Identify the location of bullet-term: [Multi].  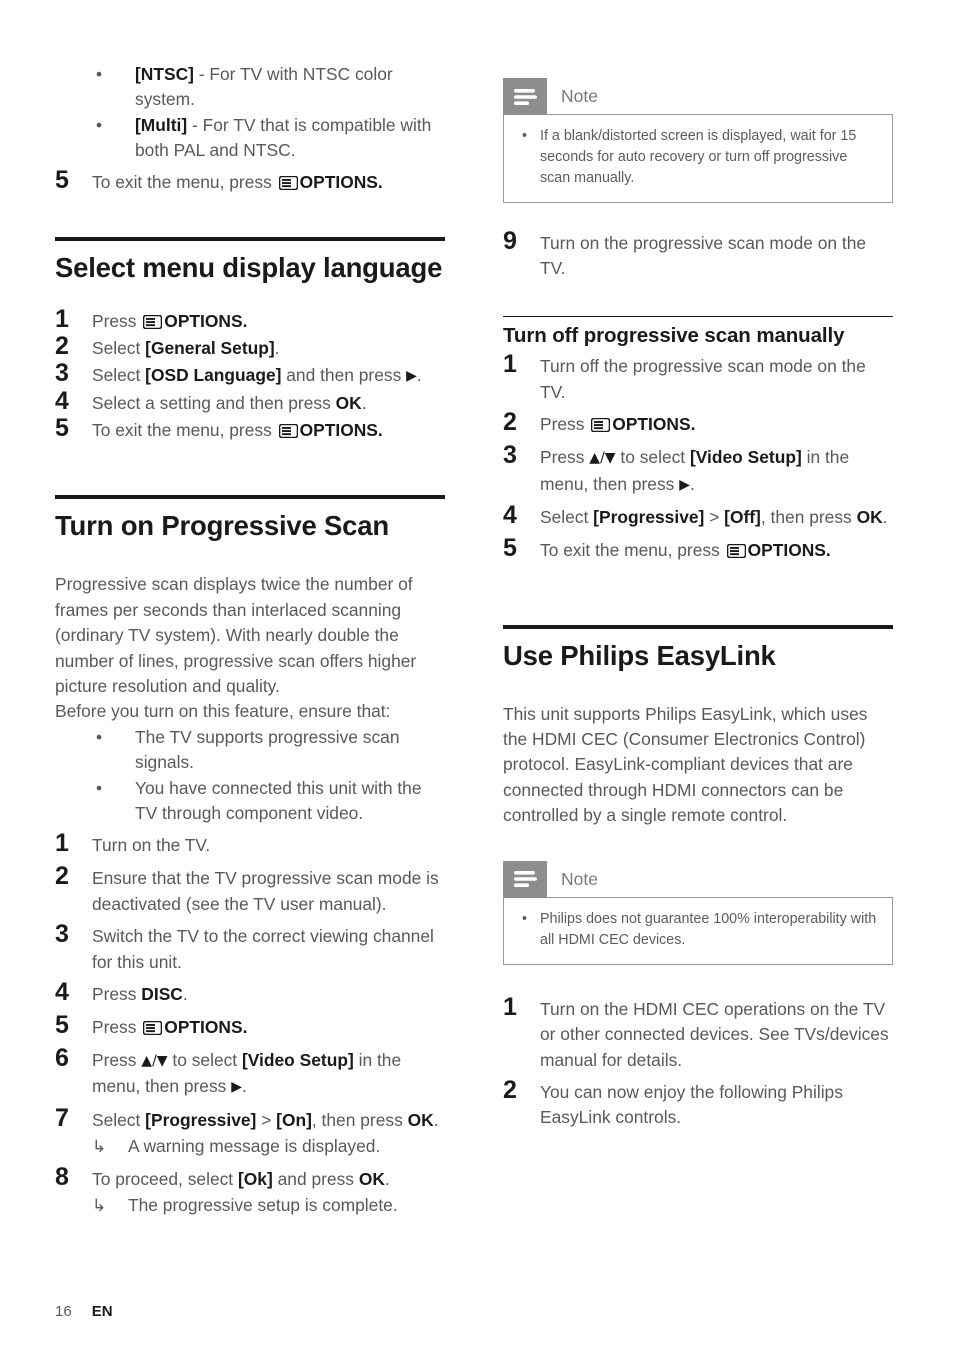
(161, 124).